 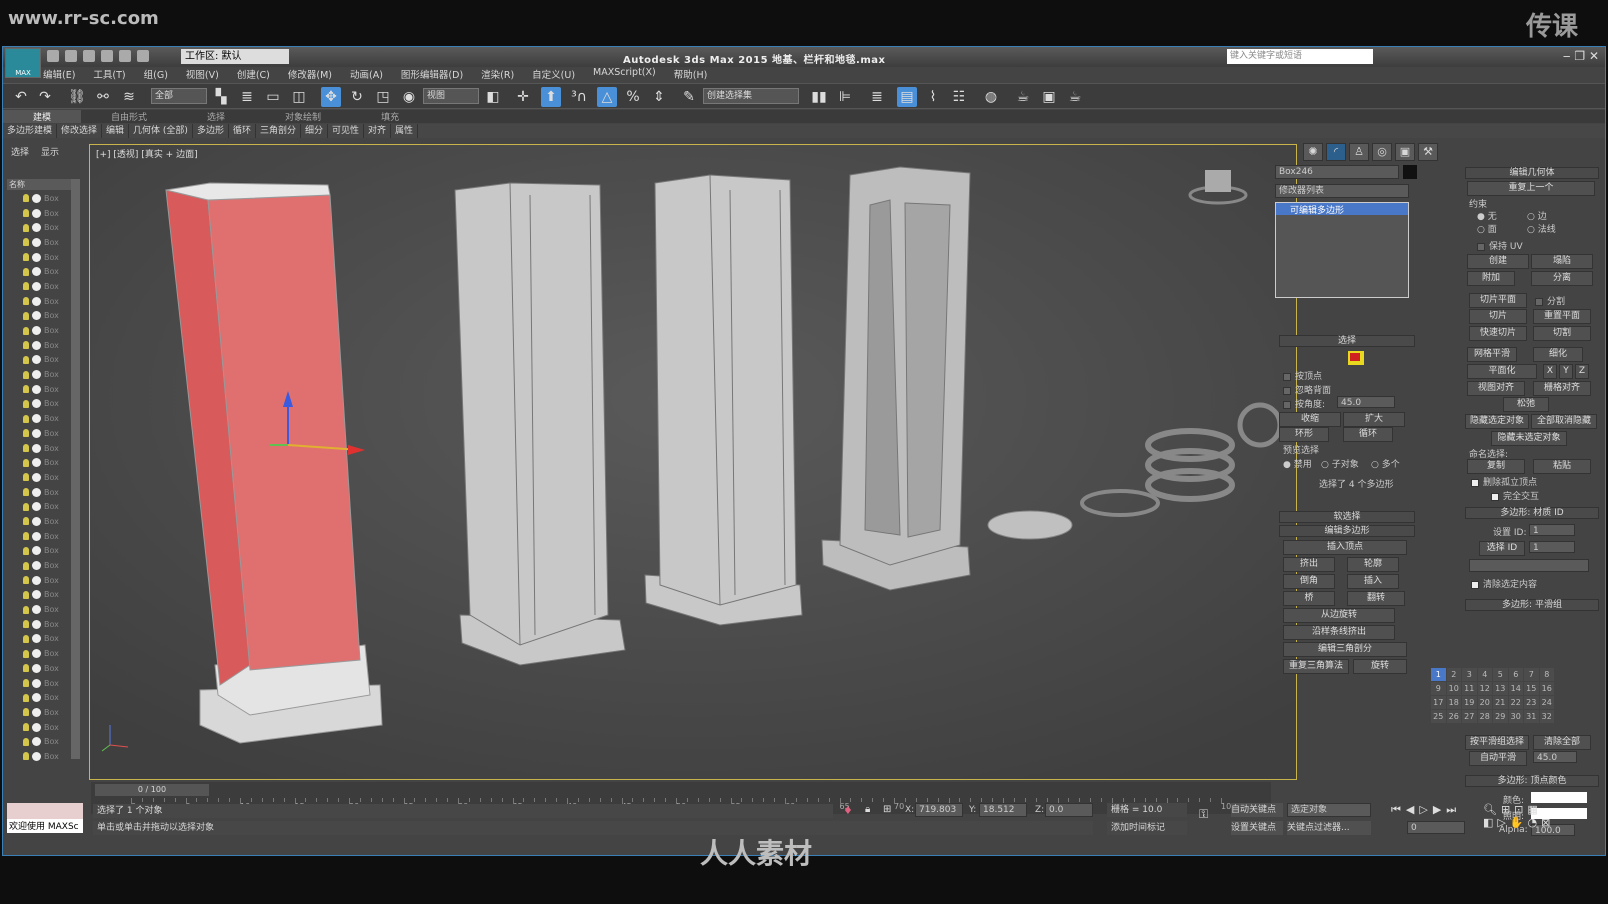 I want to click on rotate-icon: ↻, so click(x=357, y=97).